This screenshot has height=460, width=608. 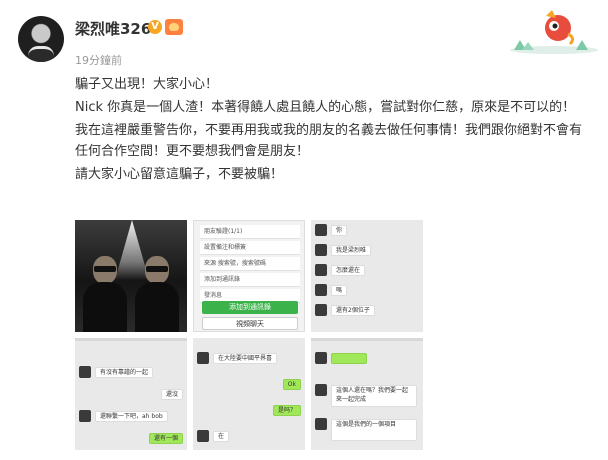 What do you see at coordinates (291, 385) in the screenshot?
I see `chat-message: Ok` at bounding box center [291, 385].